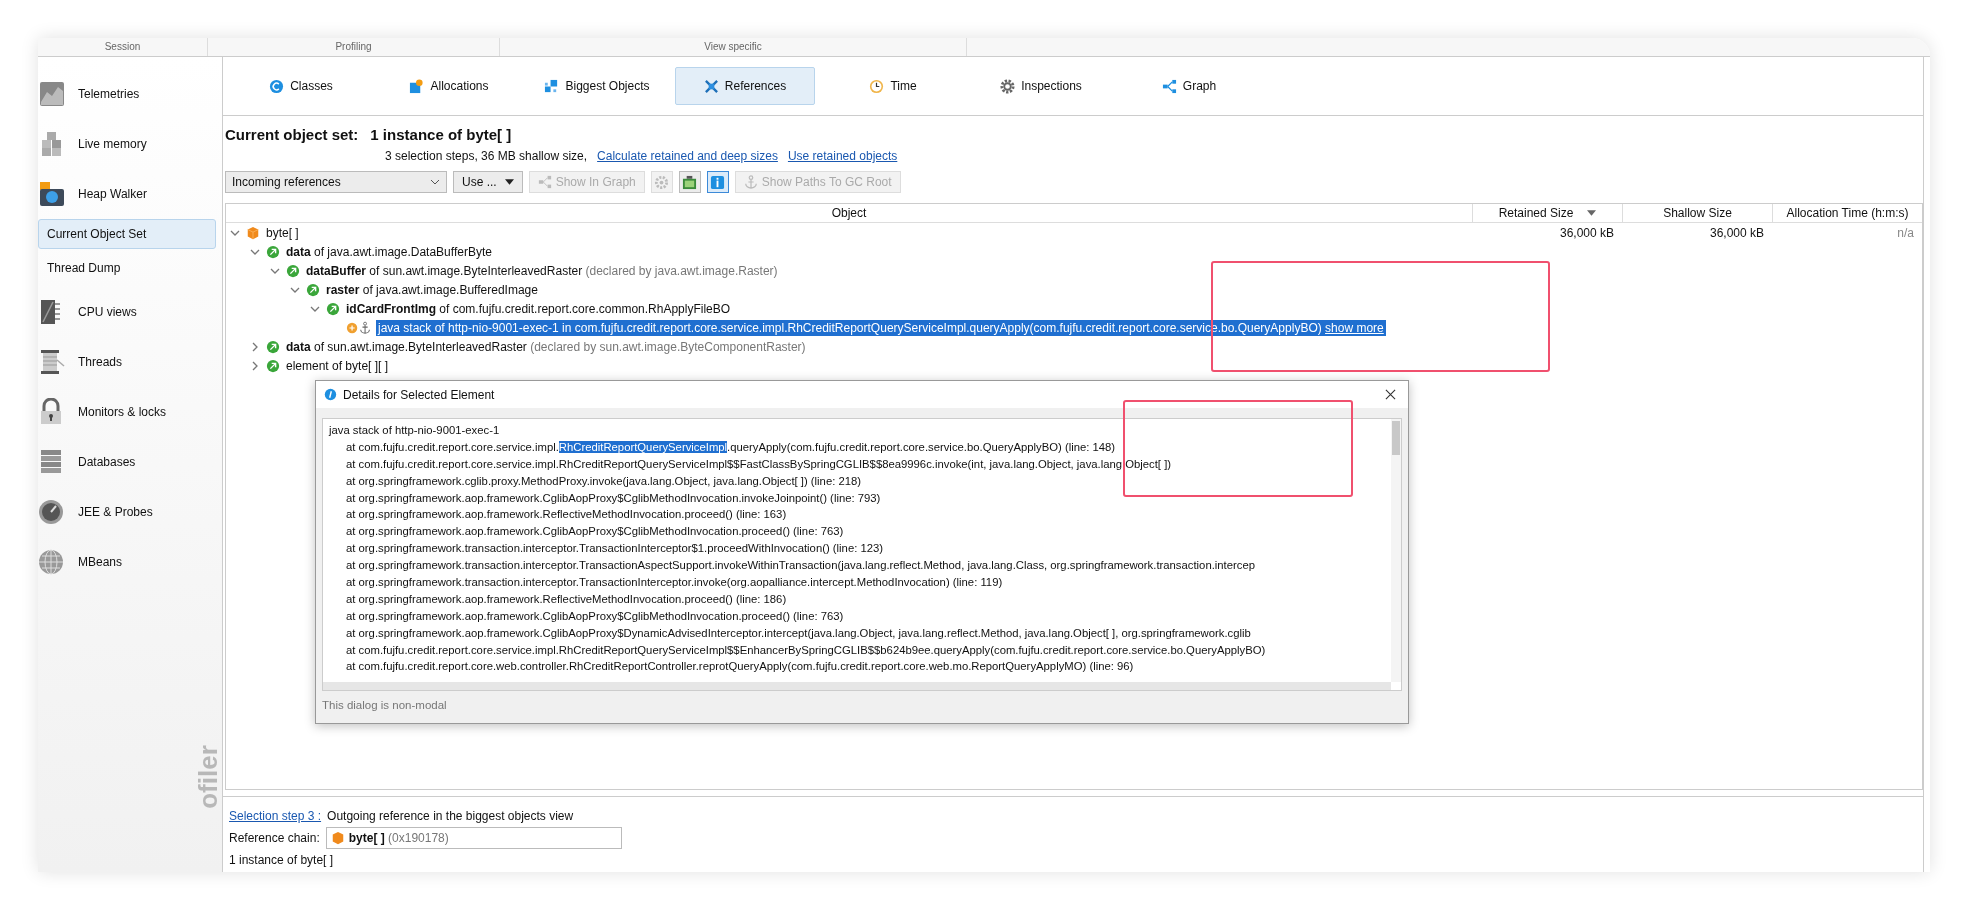 The width and height of the screenshot is (1968, 902). I want to click on sidebar-item: Databases, so click(130, 462).